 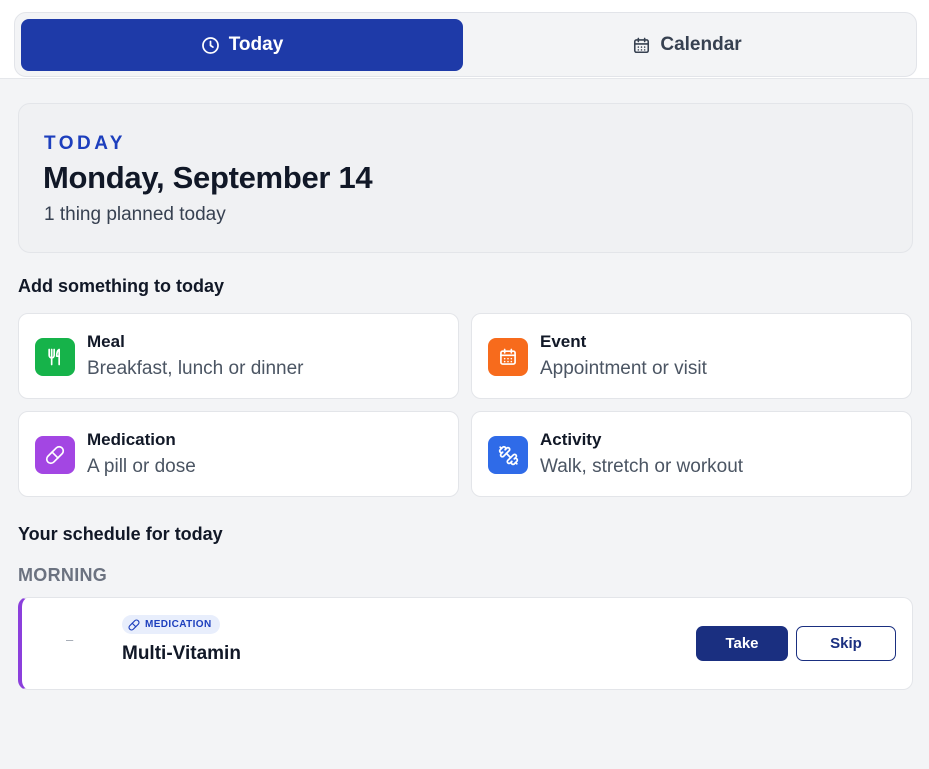 I want to click on tab-calendar: Calendar, so click(x=687, y=45).